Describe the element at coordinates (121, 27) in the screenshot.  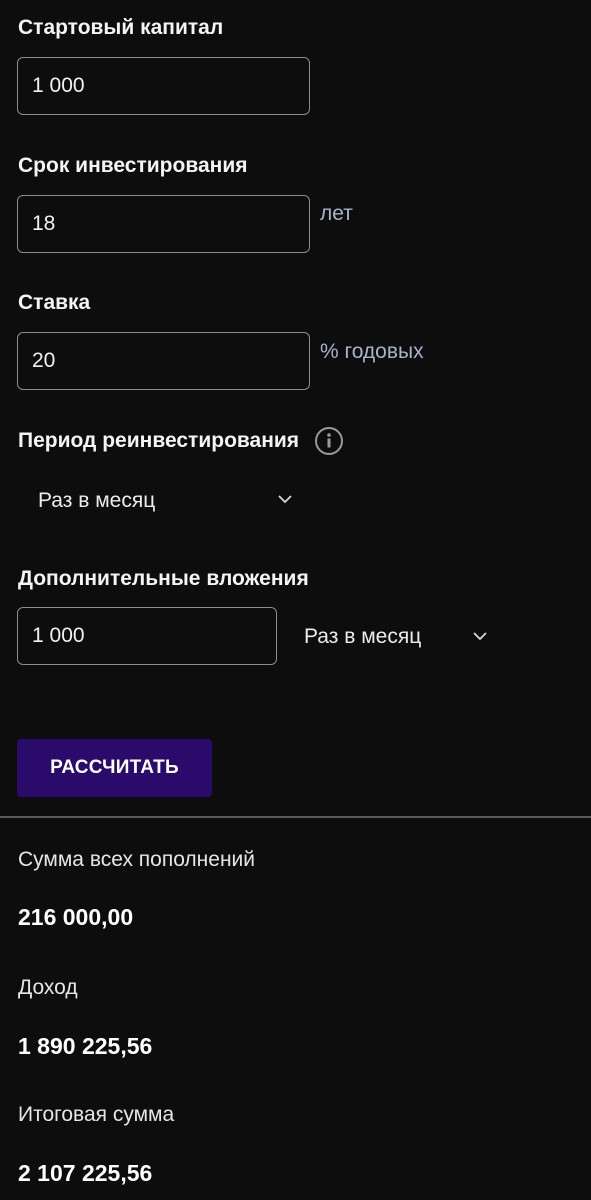
I see `start-capital-label: Стартовый капитал` at that location.